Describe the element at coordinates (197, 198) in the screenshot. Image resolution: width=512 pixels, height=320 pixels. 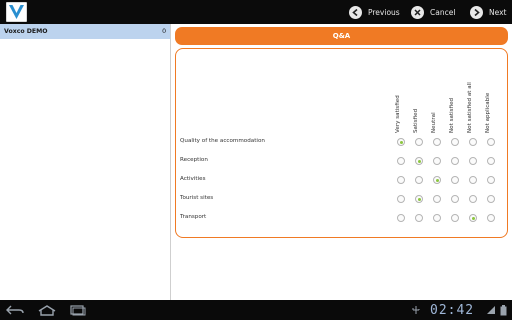
I see `question-label: Tourist sites` at that location.